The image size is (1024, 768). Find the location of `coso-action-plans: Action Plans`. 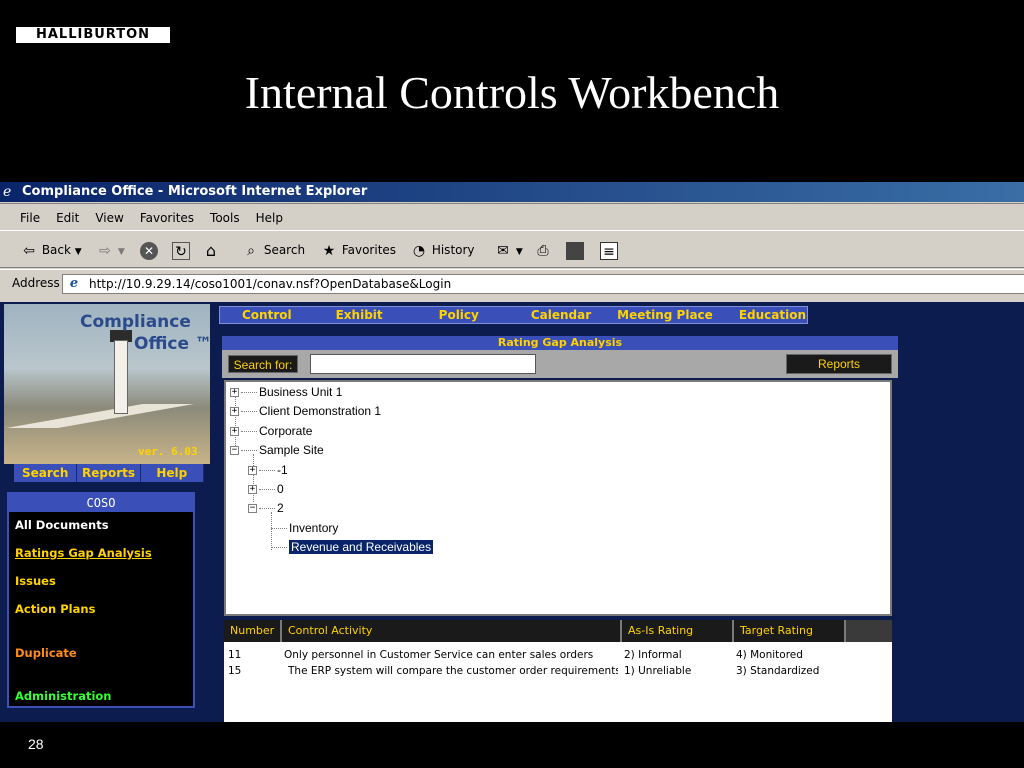

coso-action-plans: Action Plans is located at coordinates (55, 609).